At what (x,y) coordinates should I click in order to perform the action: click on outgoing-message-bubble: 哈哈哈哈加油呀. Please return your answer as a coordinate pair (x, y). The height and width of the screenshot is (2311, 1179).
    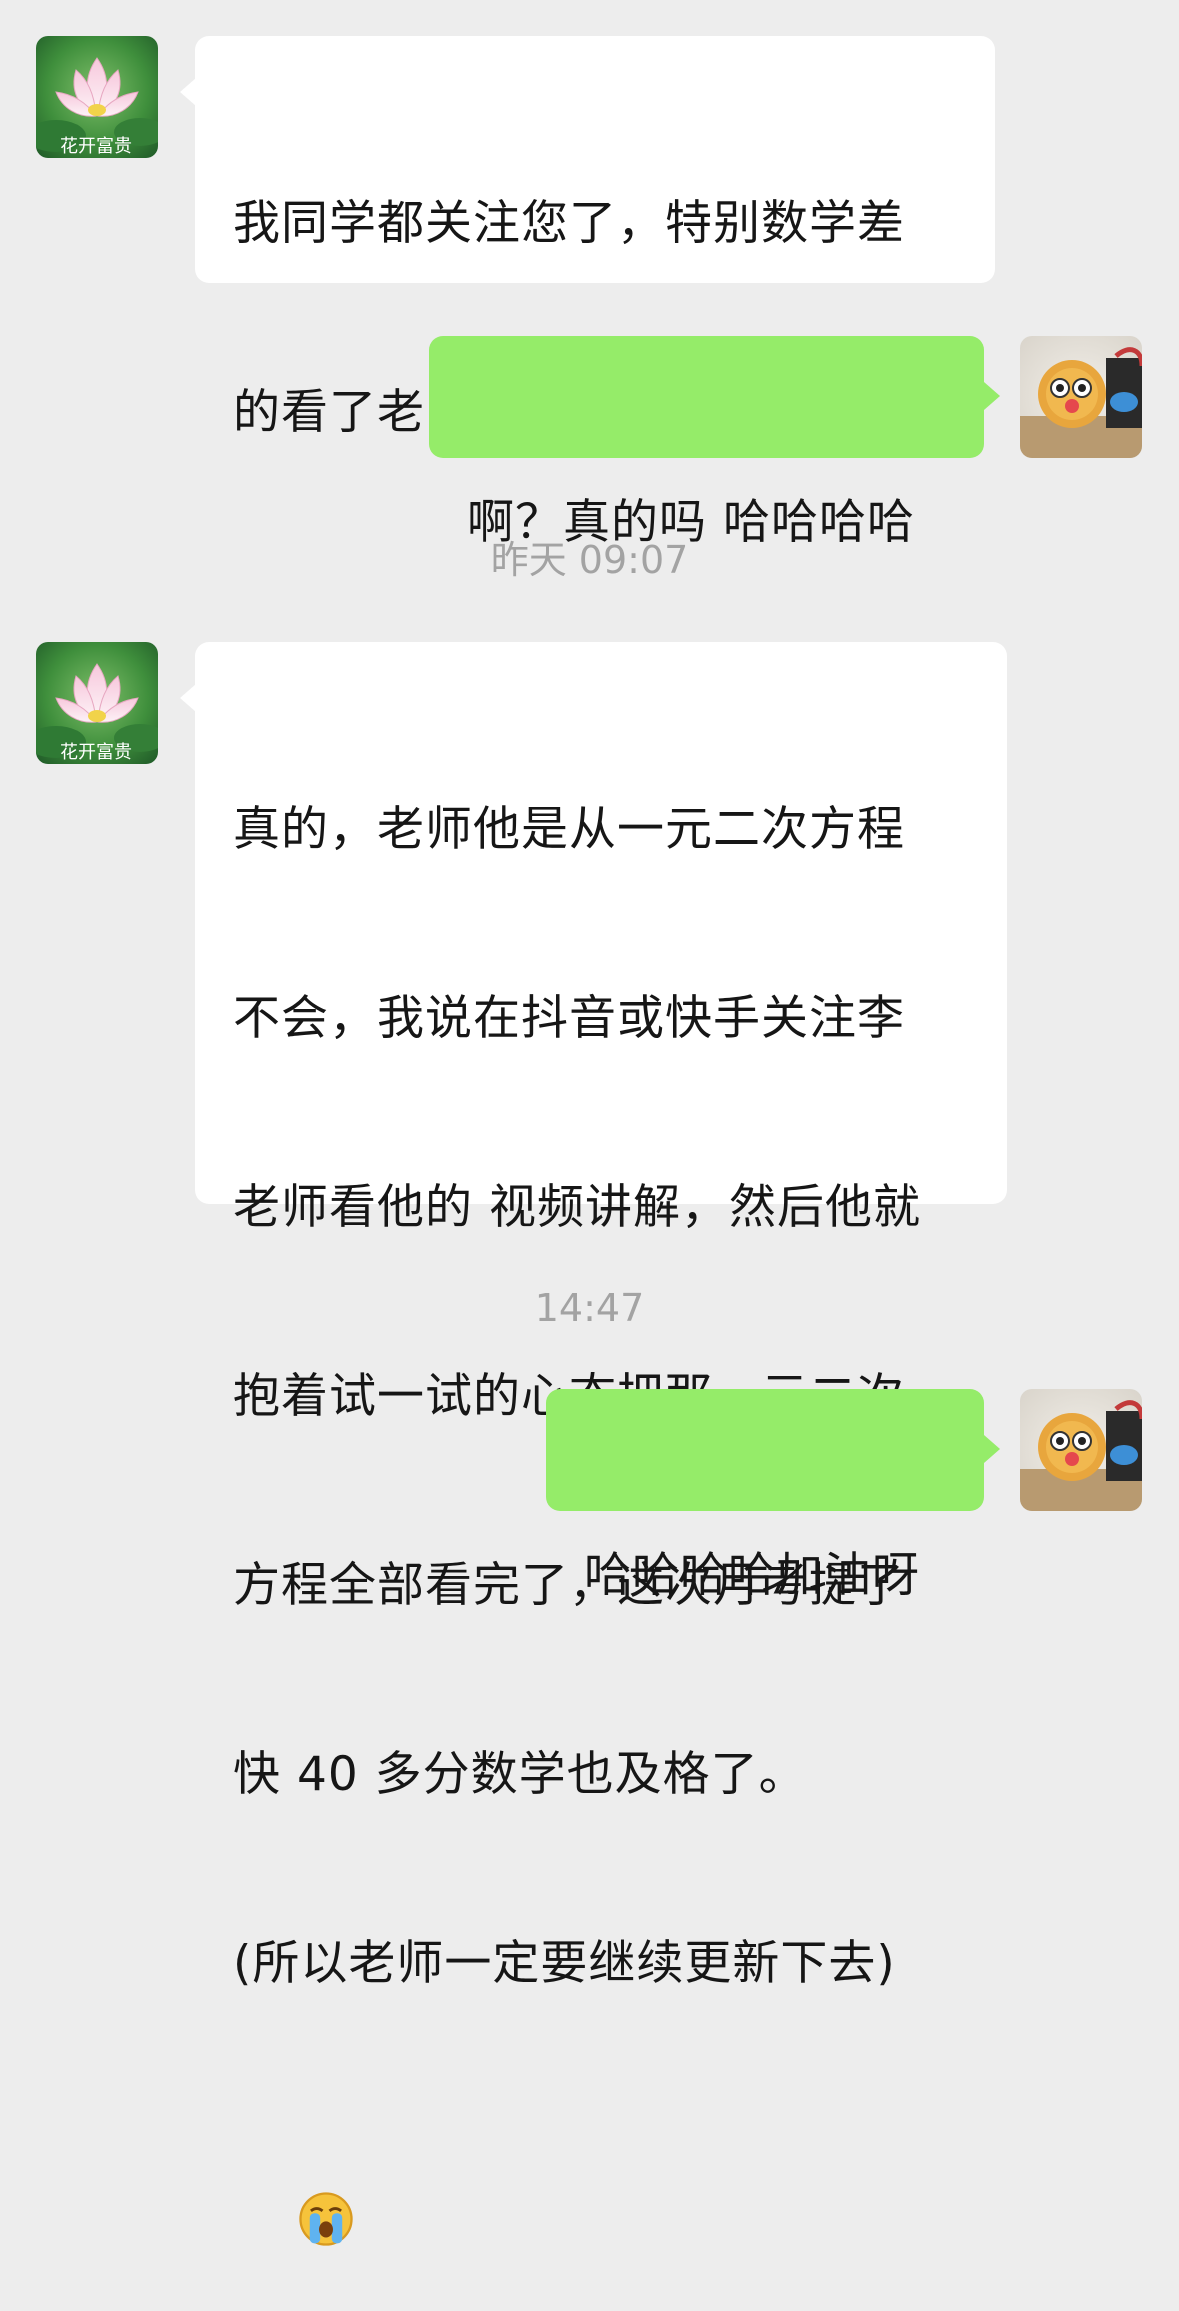
    Looking at the image, I should click on (765, 1496).